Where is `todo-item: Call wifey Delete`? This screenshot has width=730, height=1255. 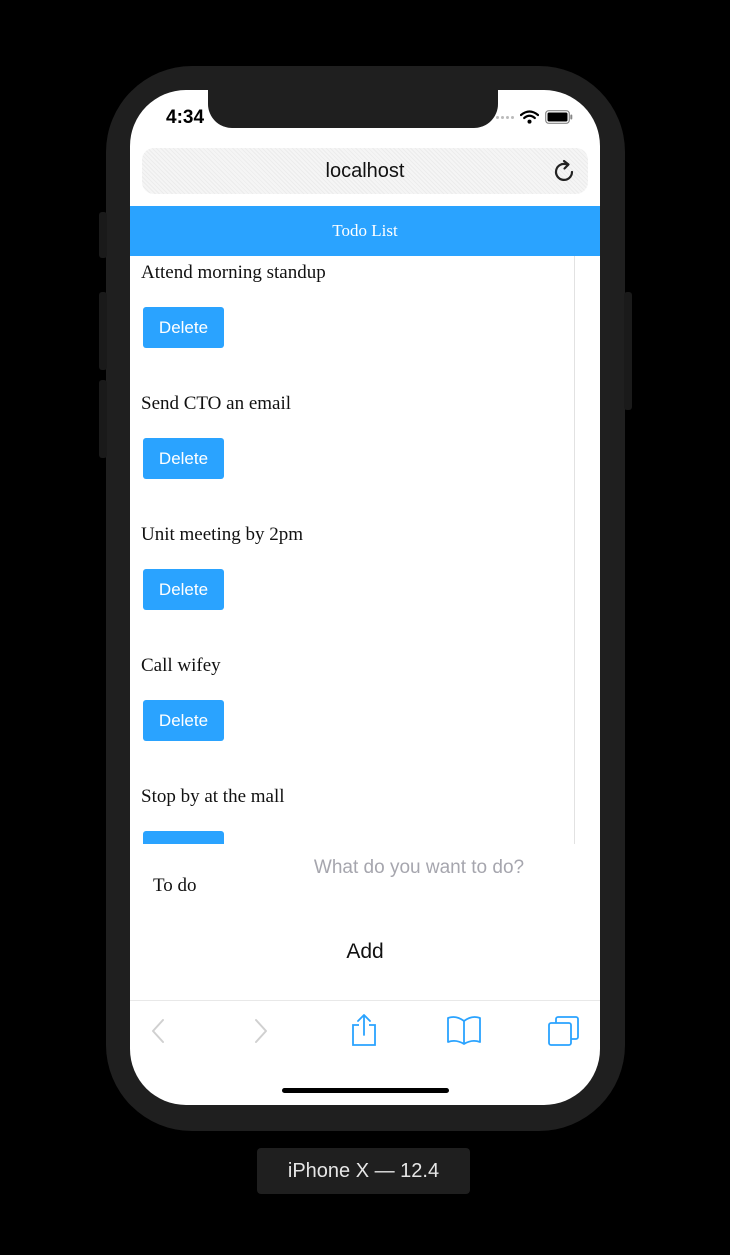 todo-item: Call wifey Delete is located at coordinates (352, 714).